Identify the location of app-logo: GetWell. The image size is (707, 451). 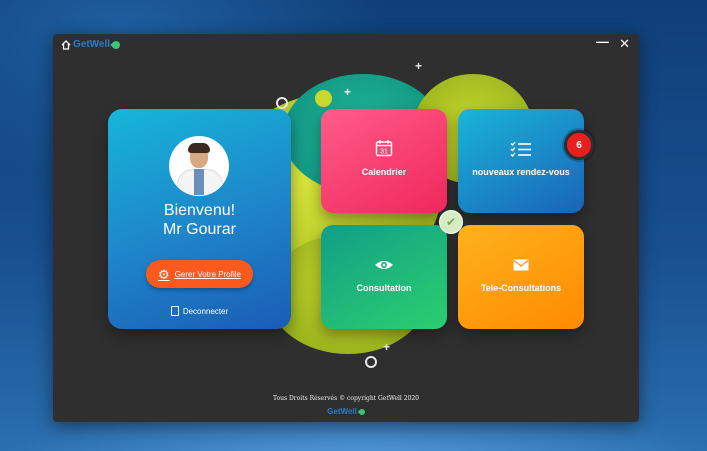
(91, 44).